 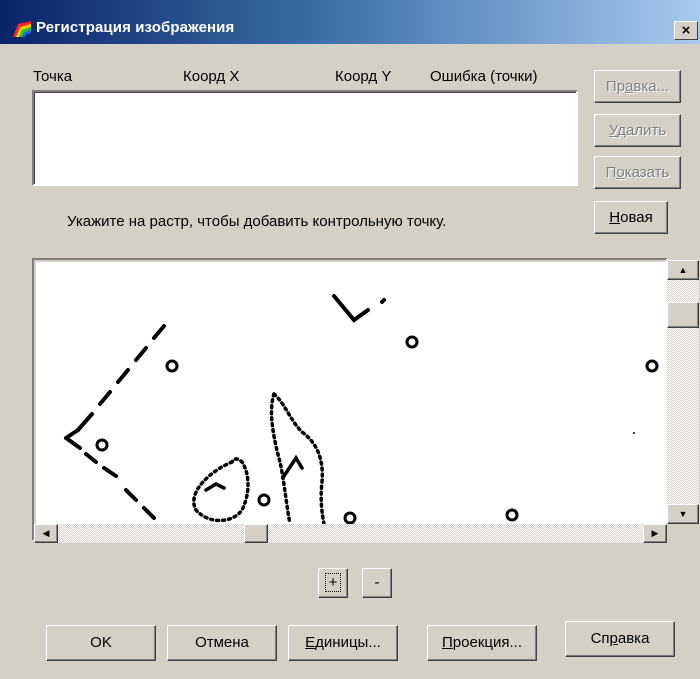 What do you see at coordinates (222, 643) in the screenshot?
I see `cancel-button: Отмена` at bounding box center [222, 643].